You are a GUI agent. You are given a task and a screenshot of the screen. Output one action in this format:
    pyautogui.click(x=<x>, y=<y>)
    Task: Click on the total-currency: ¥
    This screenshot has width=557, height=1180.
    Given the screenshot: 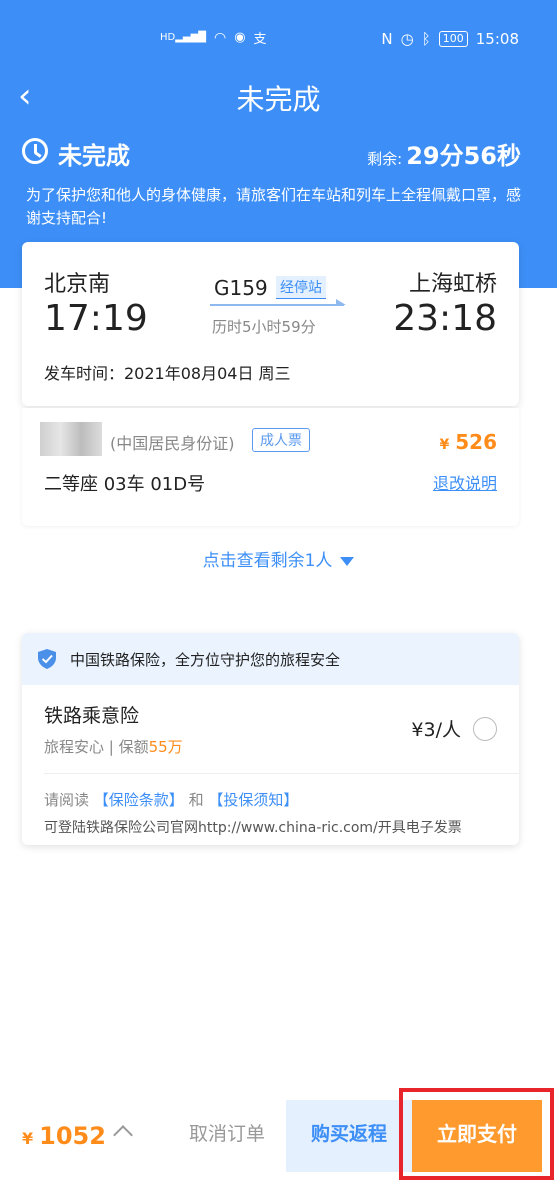 What is the action you would take?
    pyautogui.click(x=28, y=1138)
    